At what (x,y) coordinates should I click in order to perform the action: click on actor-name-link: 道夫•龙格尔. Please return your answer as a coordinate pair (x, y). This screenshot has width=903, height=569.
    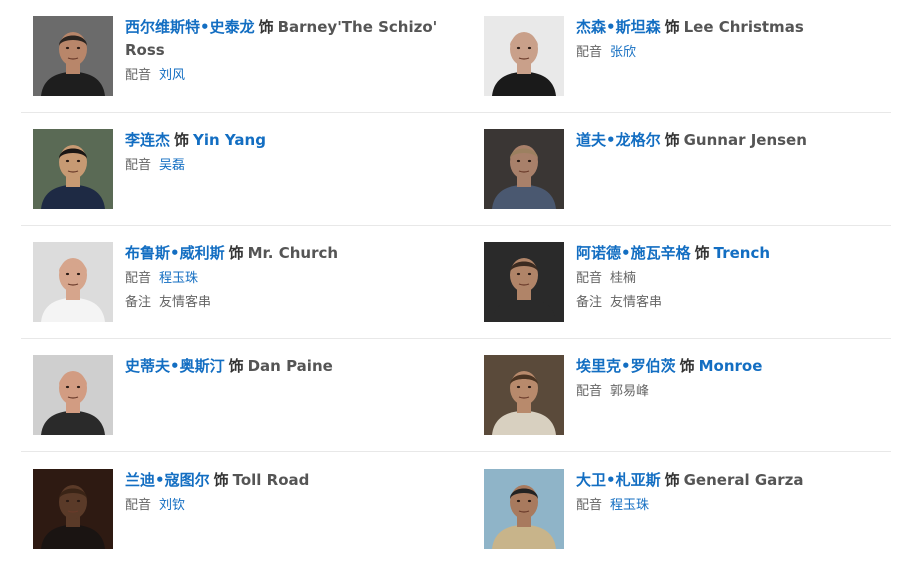
    Looking at the image, I should click on (618, 140).